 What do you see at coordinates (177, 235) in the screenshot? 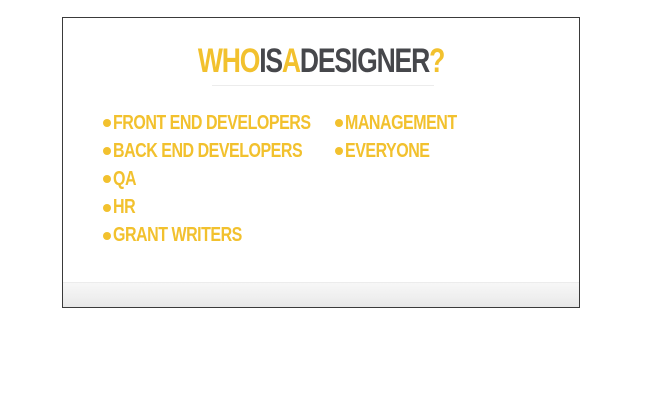
I see `list-item-label: GRANT WRITERS` at bounding box center [177, 235].